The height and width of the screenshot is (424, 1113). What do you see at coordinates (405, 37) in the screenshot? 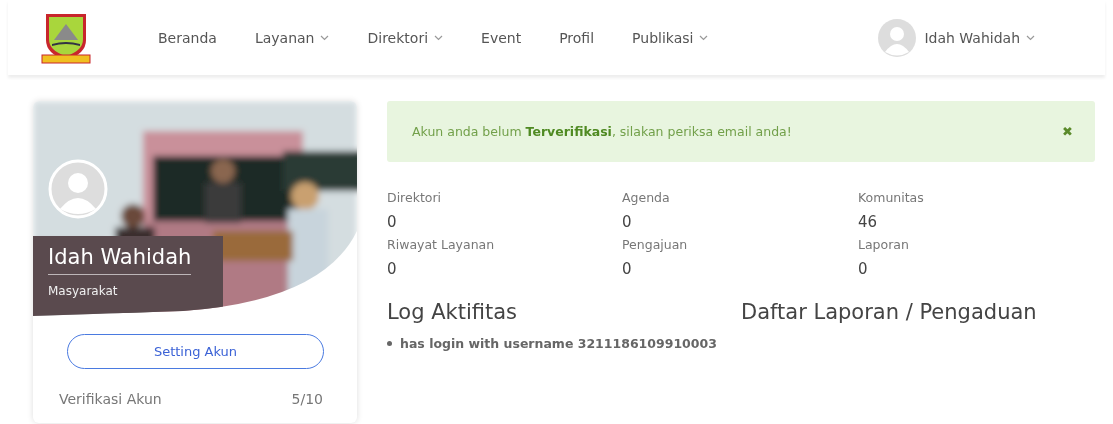
I see `nav-link: Direktori` at bounding box center [405, 37].